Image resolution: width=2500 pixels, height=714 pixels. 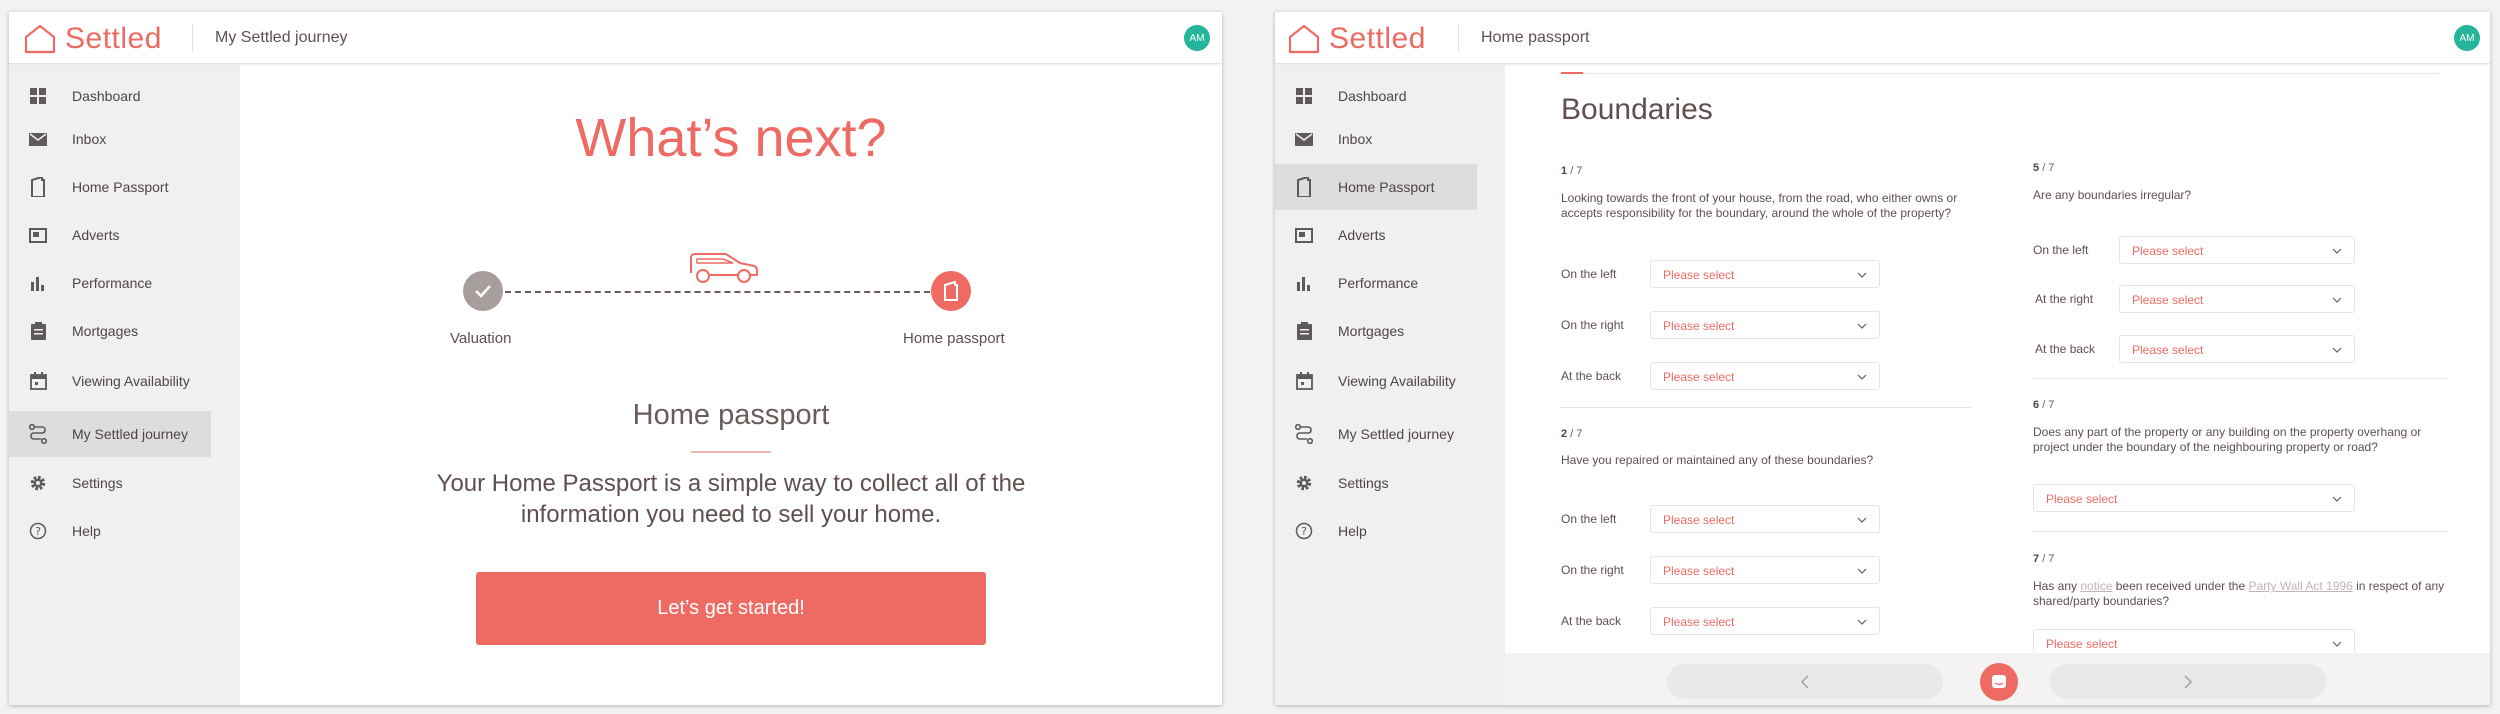 What do you see at coordinates (1304, 331) in the screenshot?
I see `clipboard-icon` at bounding box center [1304, 331].